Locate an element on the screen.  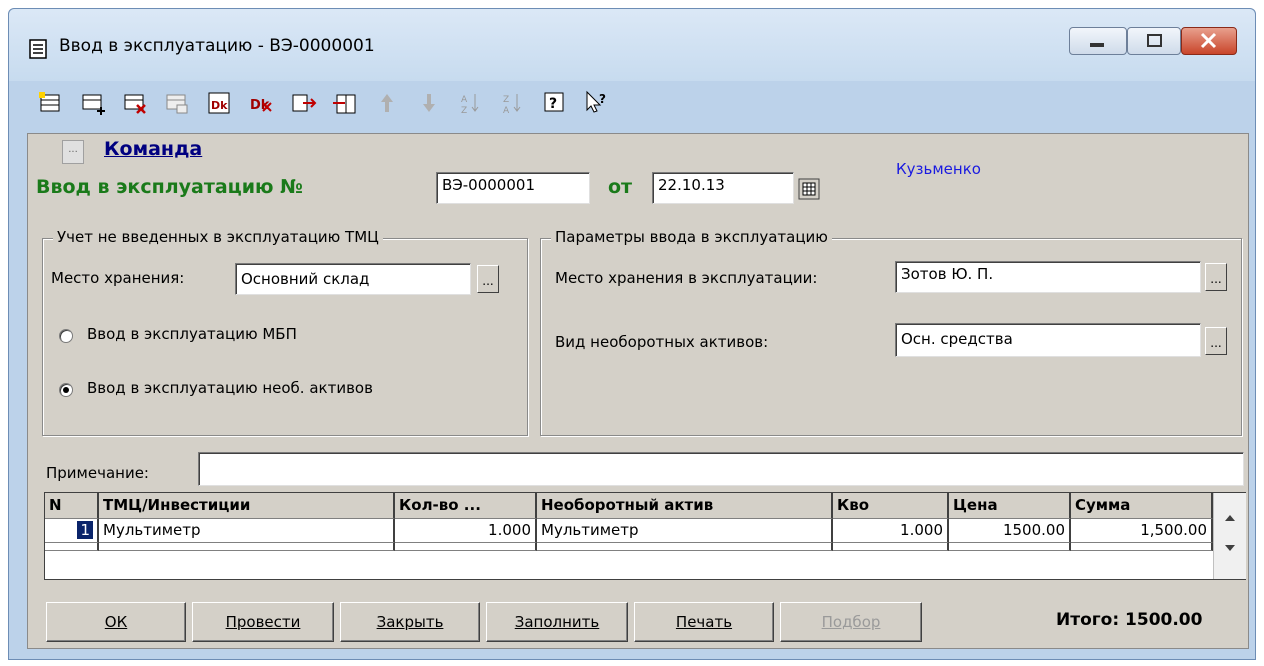
maximize-icon is located at coordinates (1154, 40).